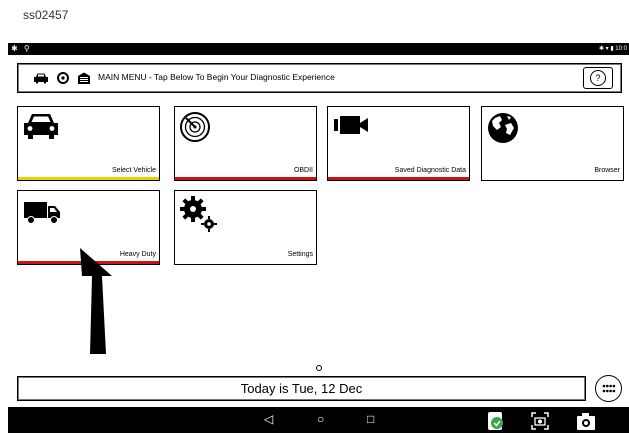  Describe the element at coordinates (607, 170) in the screenshot. I see `tile-label: Browser` at that location.